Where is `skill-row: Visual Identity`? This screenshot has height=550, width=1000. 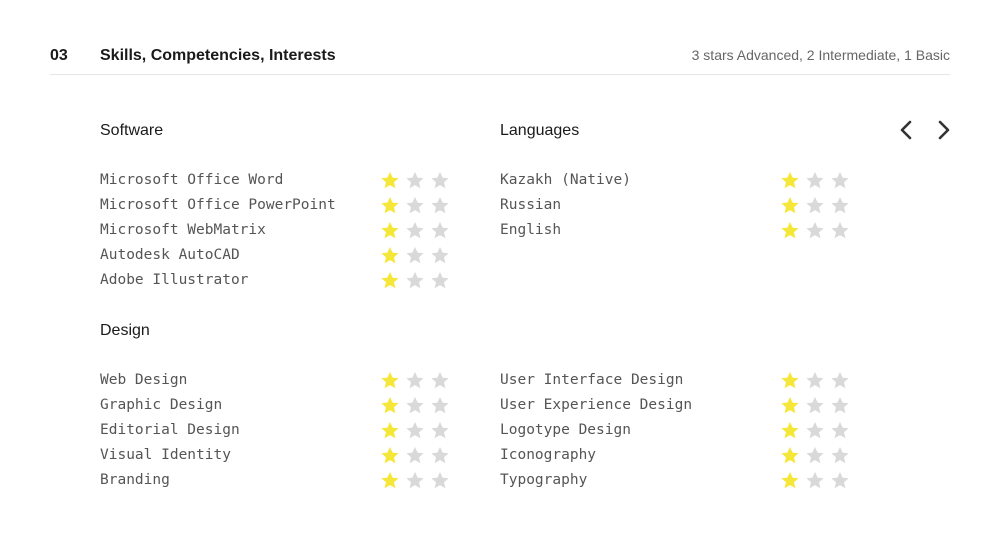
skill-row: Visual Identity is located at coordinates (276, 455).